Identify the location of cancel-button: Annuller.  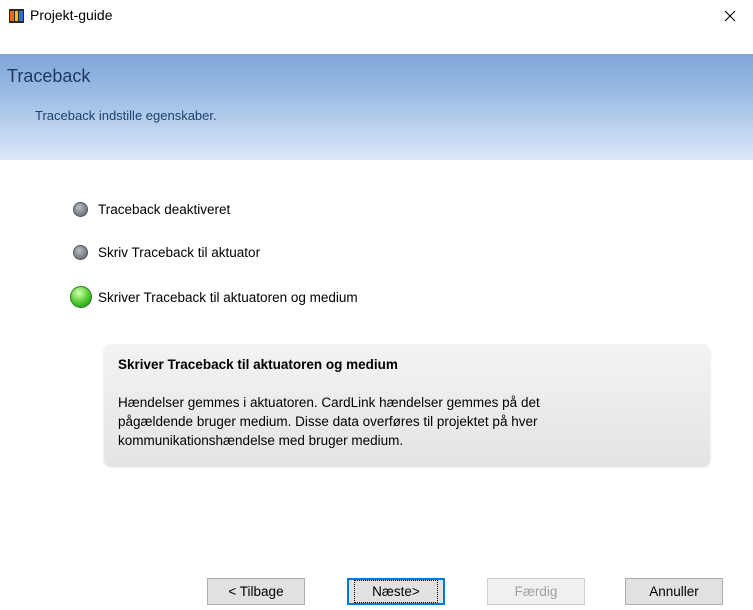
(674, 591).